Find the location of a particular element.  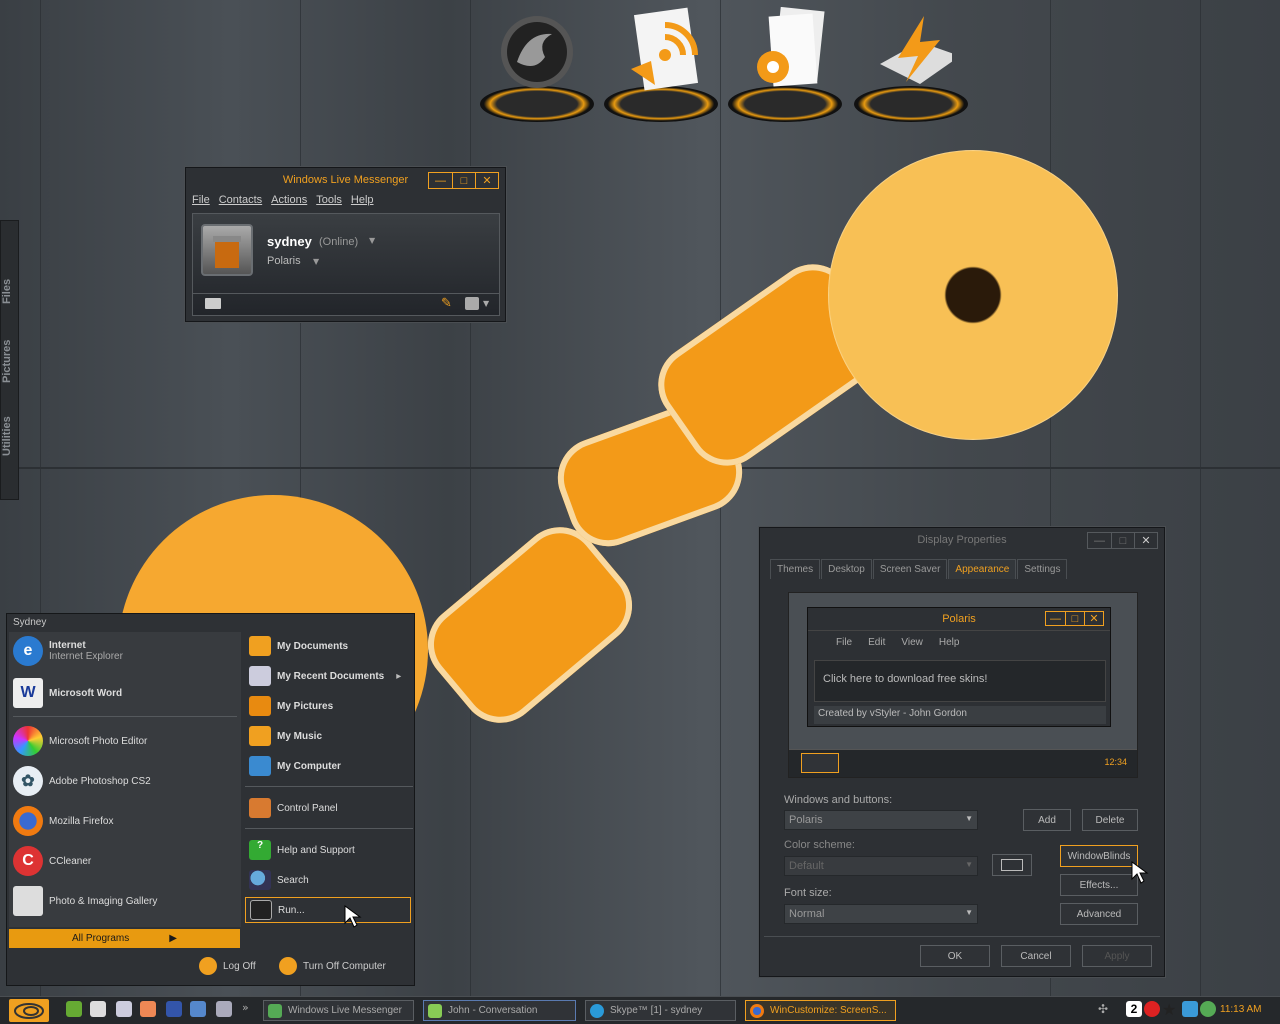

tab-themes: Themes is located at coordinates (795, 569).